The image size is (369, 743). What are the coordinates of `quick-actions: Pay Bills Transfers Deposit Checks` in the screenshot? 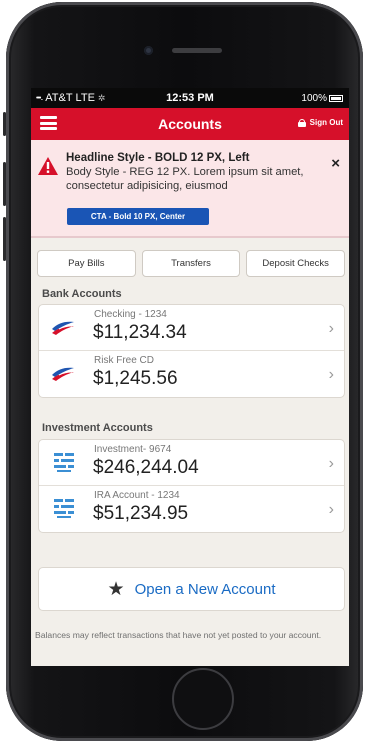 It's located at (191, 263).